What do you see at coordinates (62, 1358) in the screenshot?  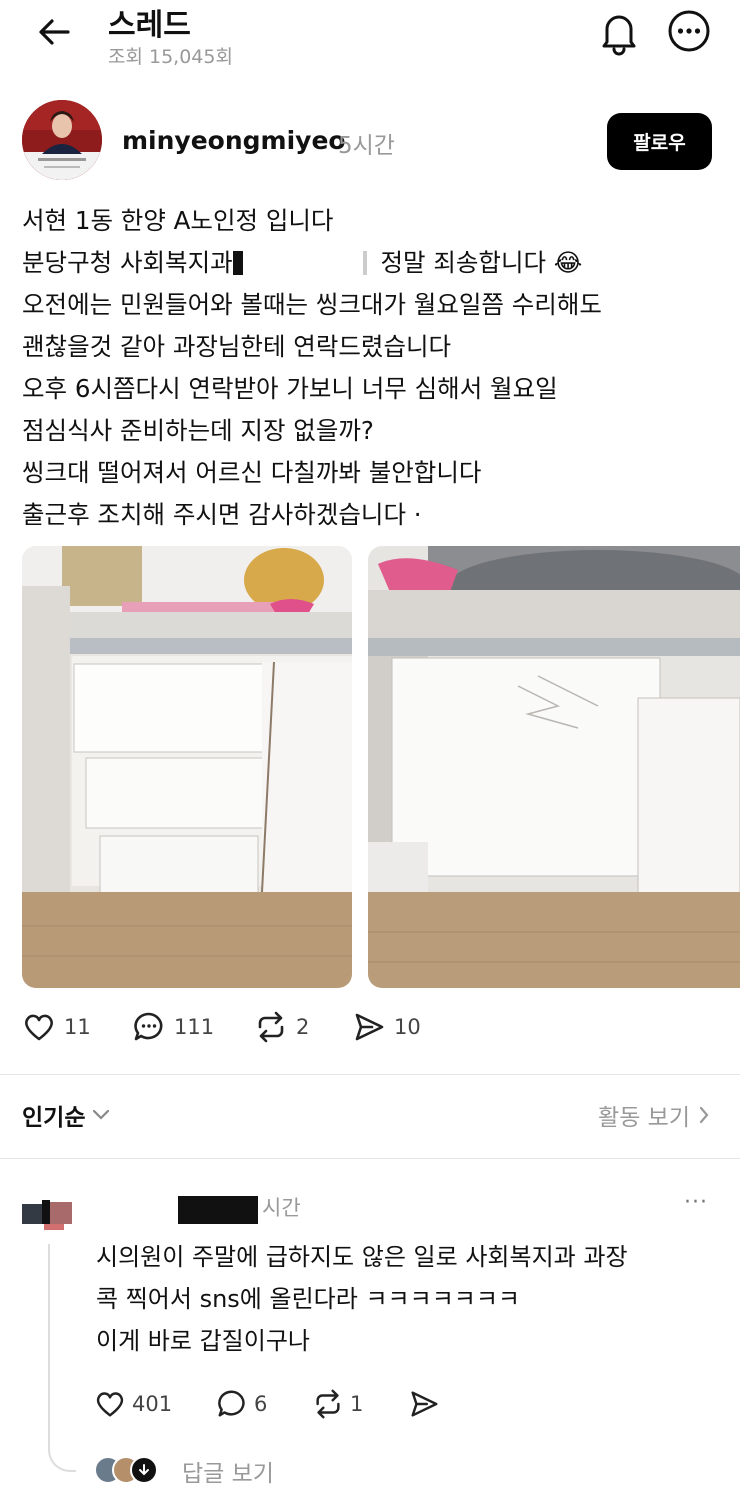 I see `thread-line` at bounding box center [62, 1358].